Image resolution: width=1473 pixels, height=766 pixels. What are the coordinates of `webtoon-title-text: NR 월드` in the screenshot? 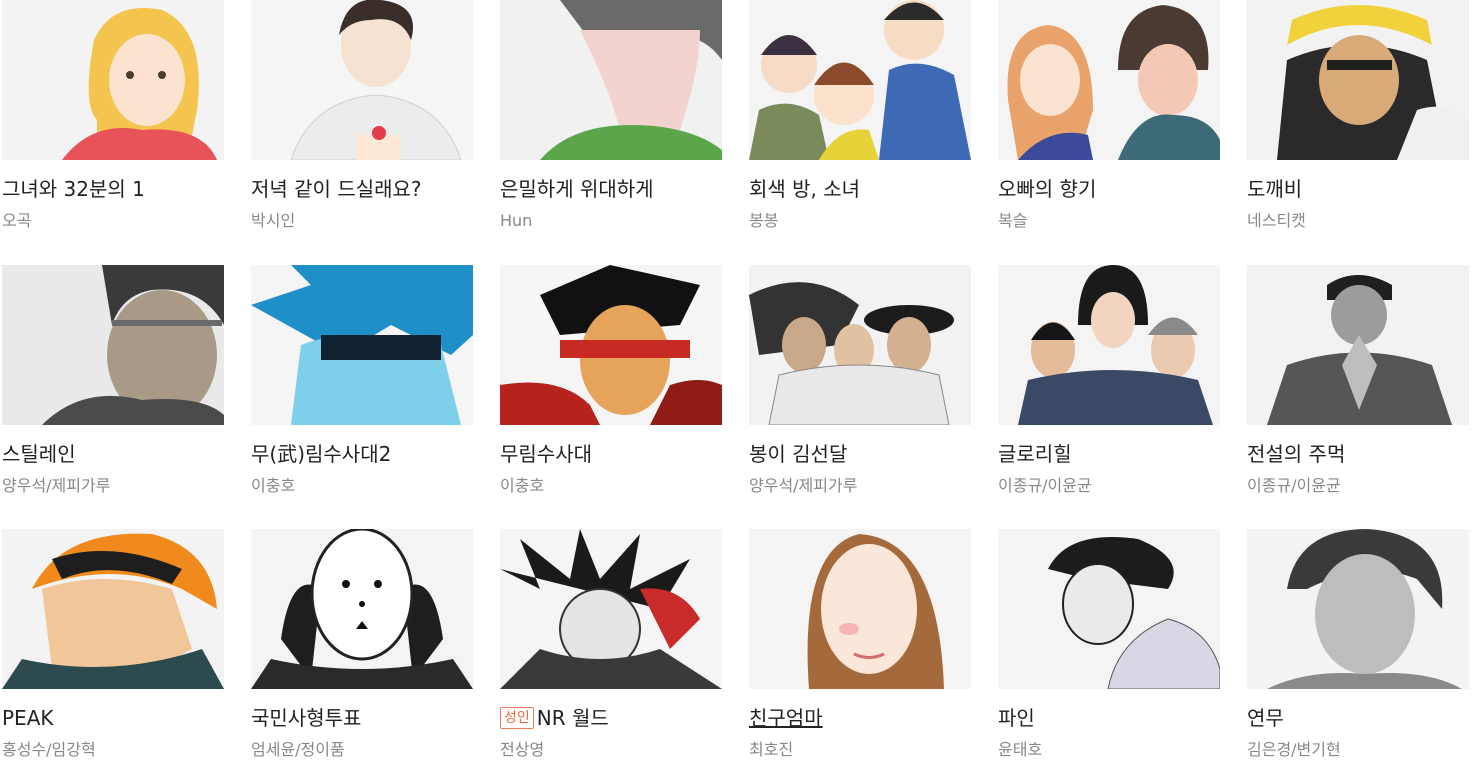 It's located at (572, 718).